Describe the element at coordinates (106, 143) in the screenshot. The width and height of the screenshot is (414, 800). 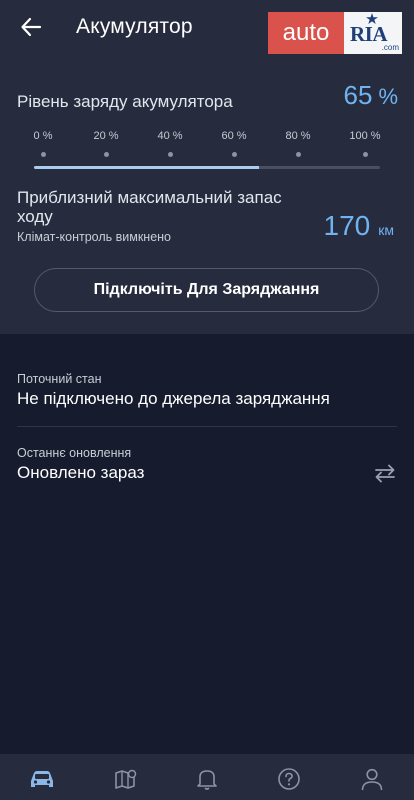
I see `scale-tick: 20 %` at that location.